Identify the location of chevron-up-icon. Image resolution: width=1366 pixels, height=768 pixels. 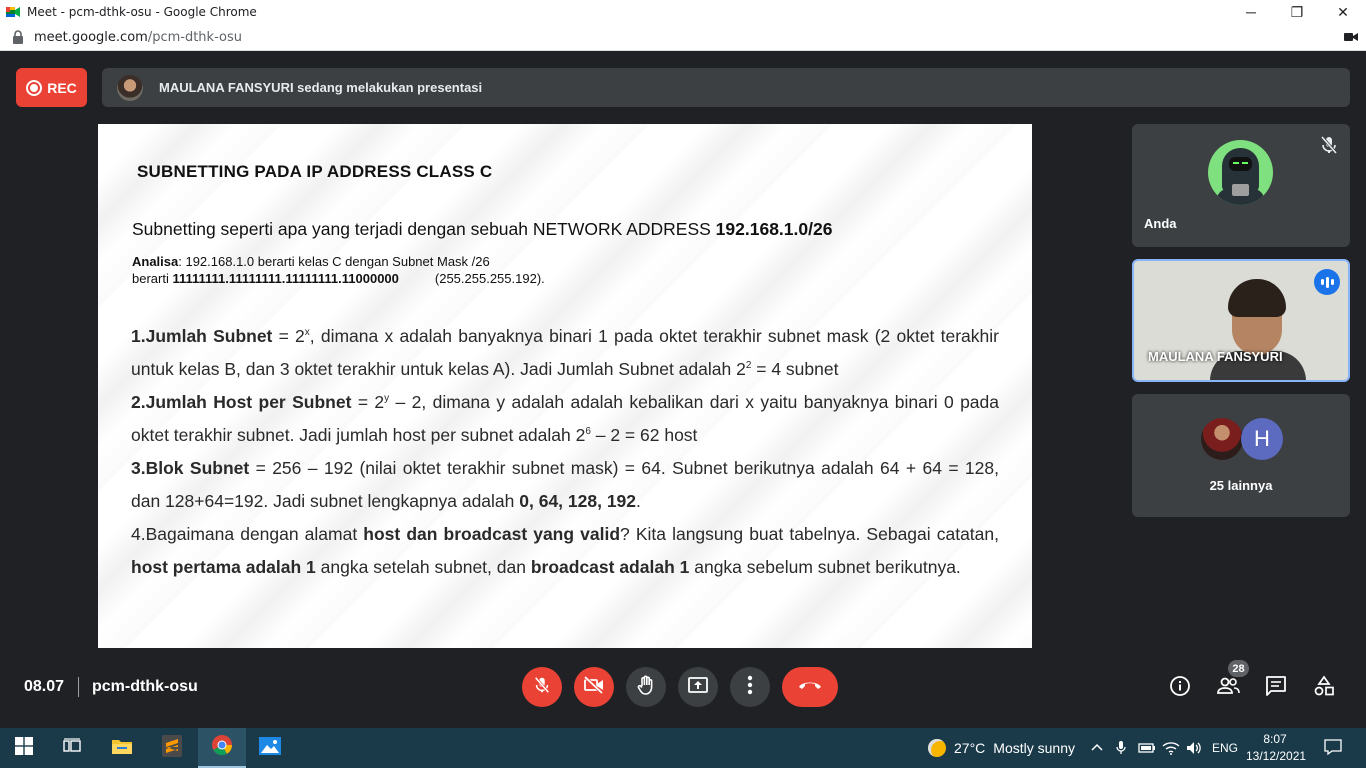
(1097, 748).